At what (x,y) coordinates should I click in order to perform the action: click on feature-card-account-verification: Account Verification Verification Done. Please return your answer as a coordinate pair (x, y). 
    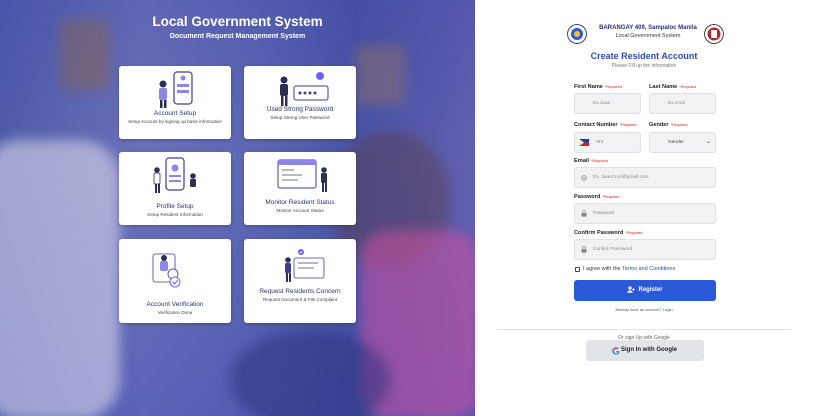
    Looking at the image, I should click on (175, 281).